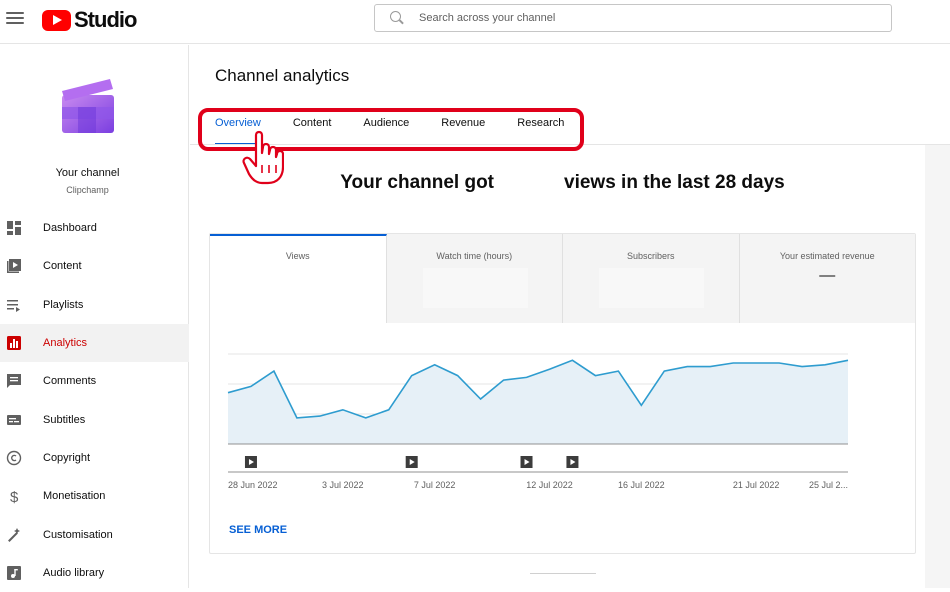 Image resolution: width=950 pixels, height=592 pixels. I want to click on metric-tab-revenue: Your estimated revenue —, so click(828, 278).